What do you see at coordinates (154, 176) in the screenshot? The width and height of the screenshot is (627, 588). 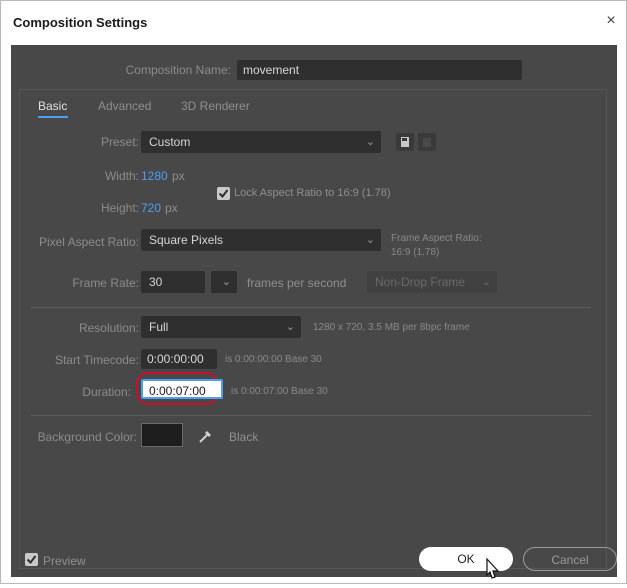 I see `width-value: 1280` at bounding box center [154, 176].